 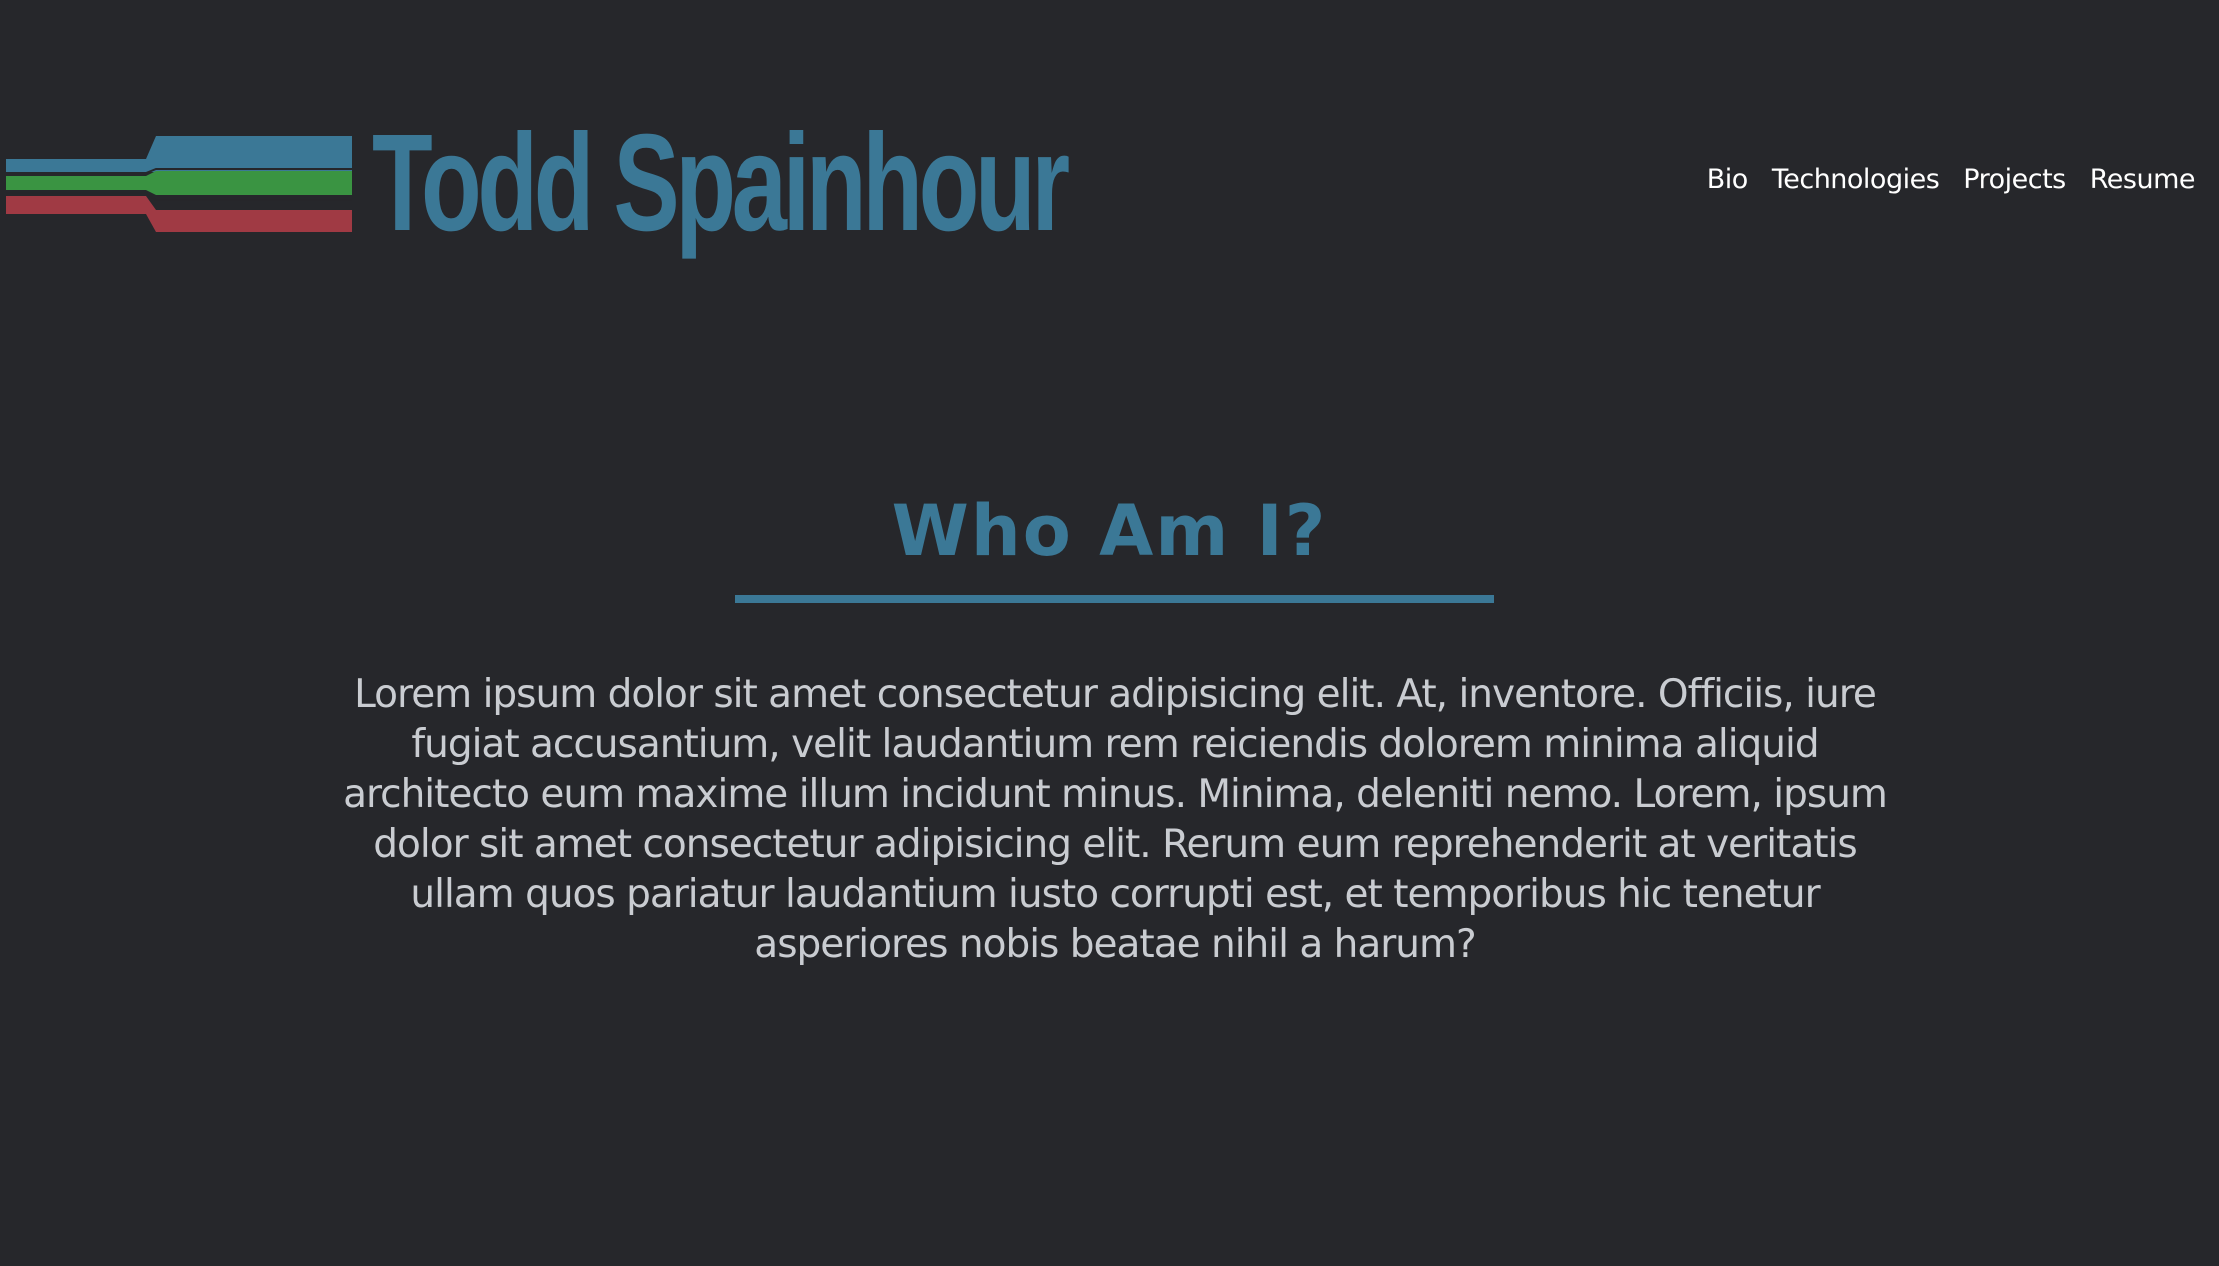 I want to click on nav-link-projects: Projects, so click(x=2014, y=179).